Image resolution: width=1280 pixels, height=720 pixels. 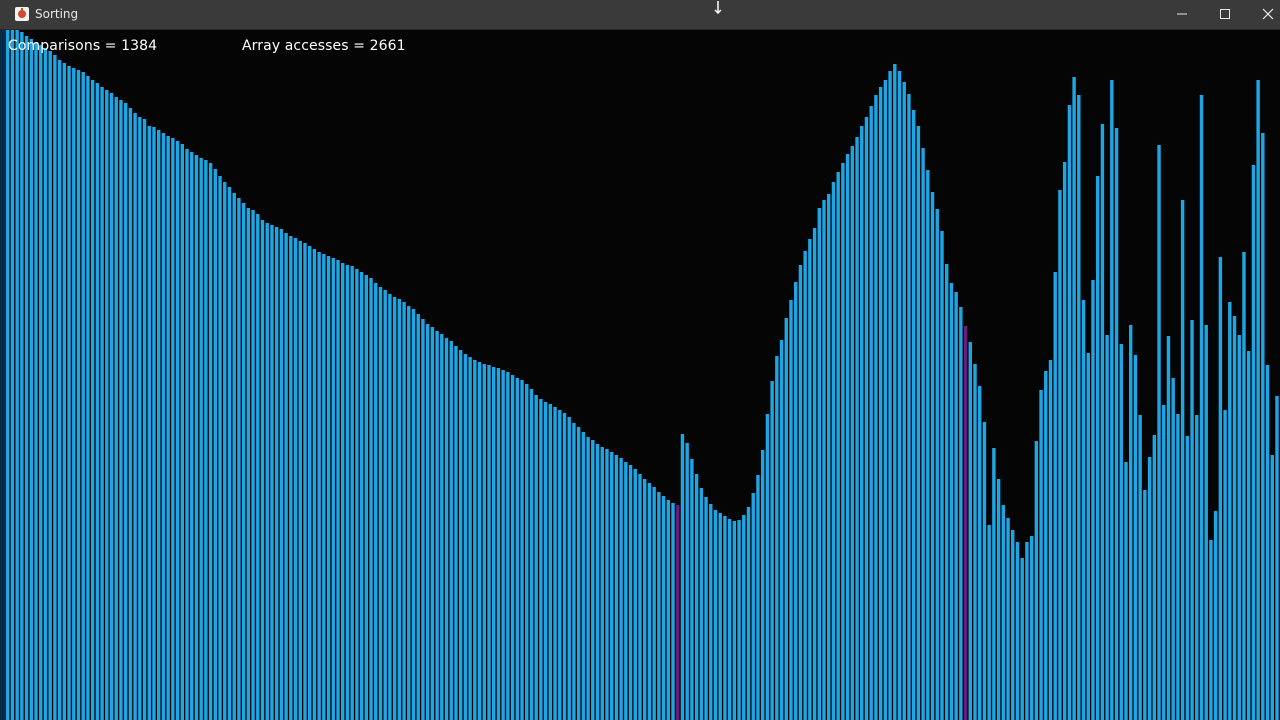 I want to click on close-button, so click(x=1263, y=14).